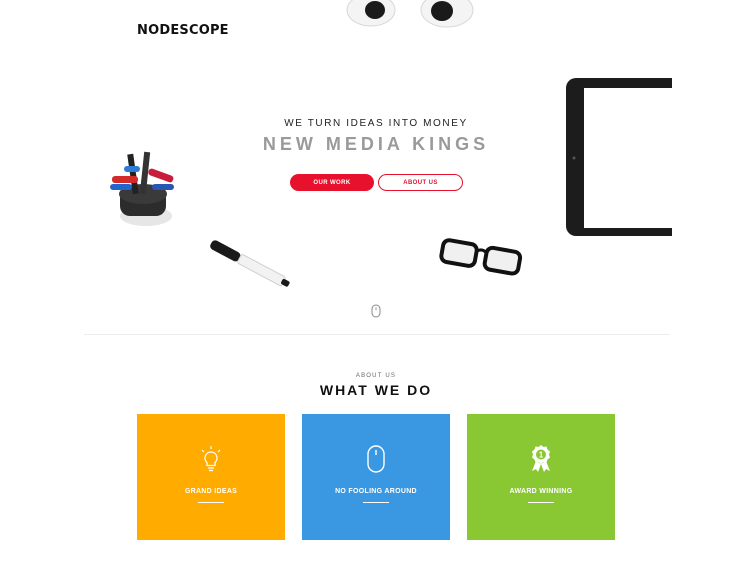  Describe the element at coordinates (376, 390) in the screenshot. I see `section-title: WHAT WE DO` at that location.